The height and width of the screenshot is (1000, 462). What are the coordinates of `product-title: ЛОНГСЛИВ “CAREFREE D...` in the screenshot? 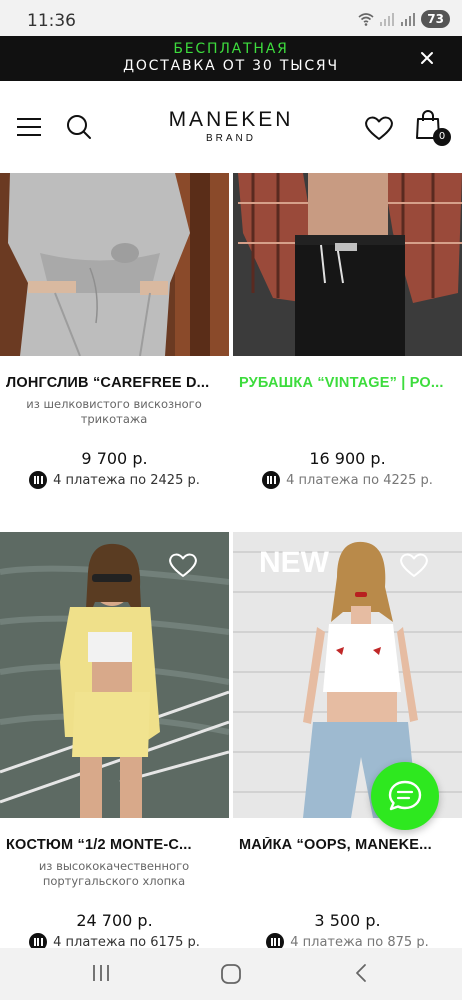 It's located at (116, 383).